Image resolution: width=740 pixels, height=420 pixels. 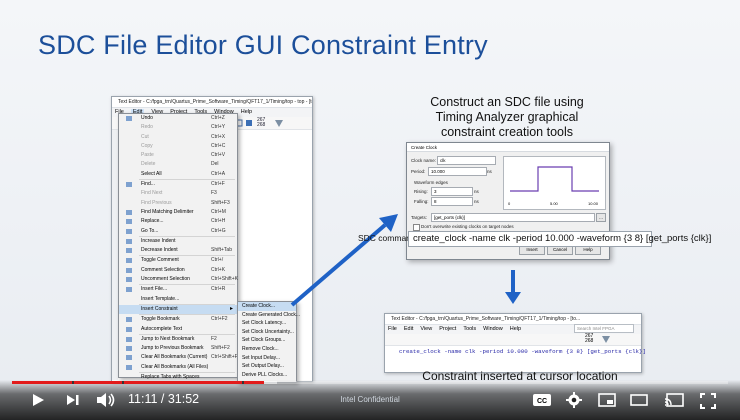 I want to click on rising-label: Rising:, so click(x=421, y=191).